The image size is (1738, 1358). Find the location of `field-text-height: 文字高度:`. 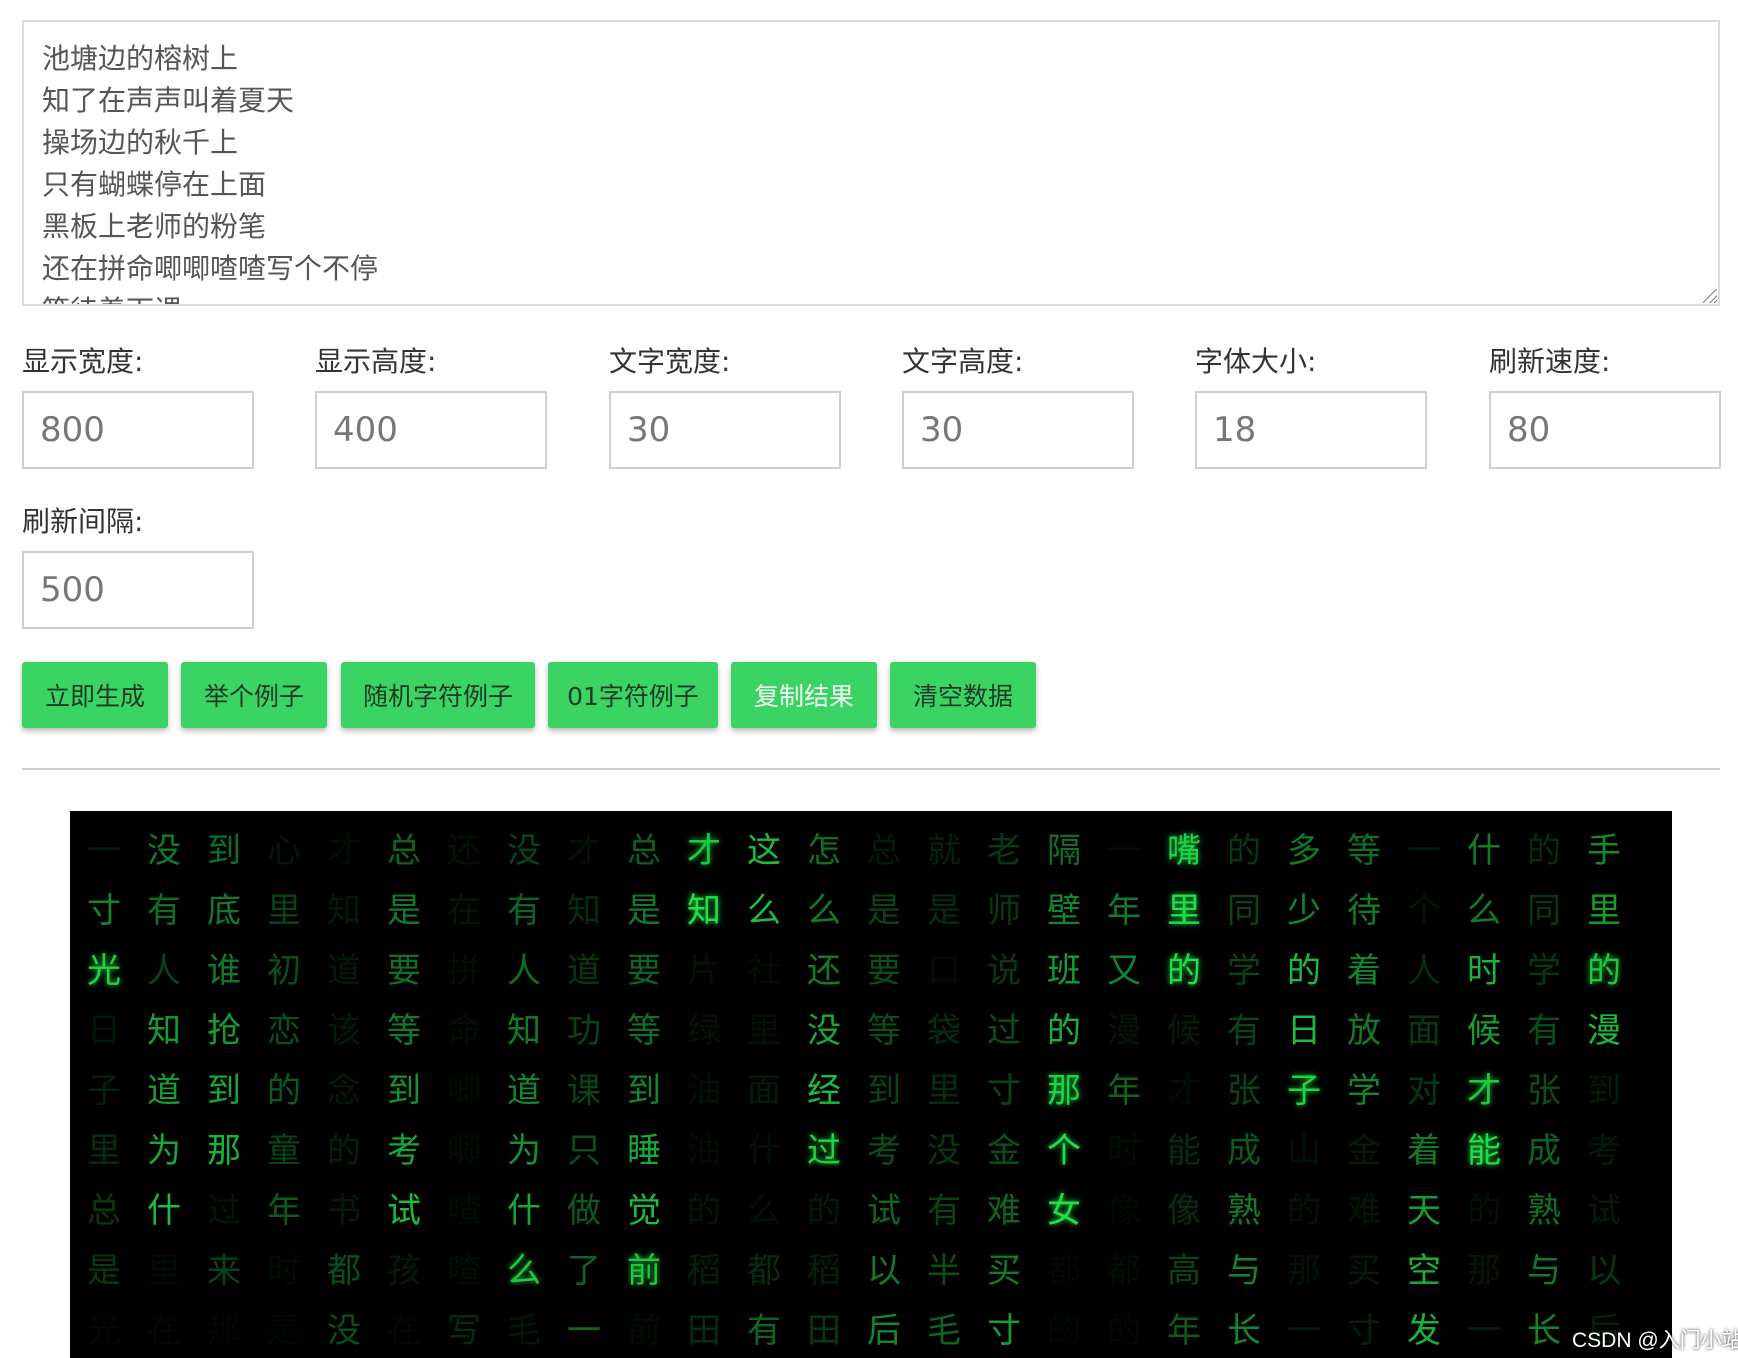

field-text-height: 文字高度: is located at coordinates (1018, 407).